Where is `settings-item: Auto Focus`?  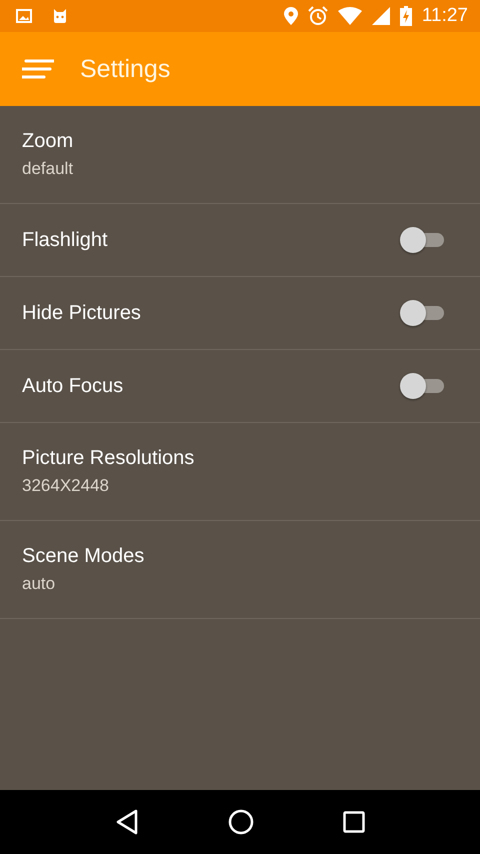
settings-item: Auto Focus is located at coordinates (240, 386).